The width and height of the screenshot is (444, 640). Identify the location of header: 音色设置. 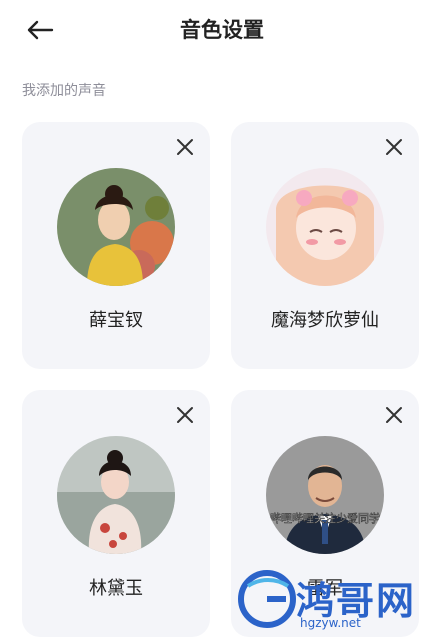
(222, 30).